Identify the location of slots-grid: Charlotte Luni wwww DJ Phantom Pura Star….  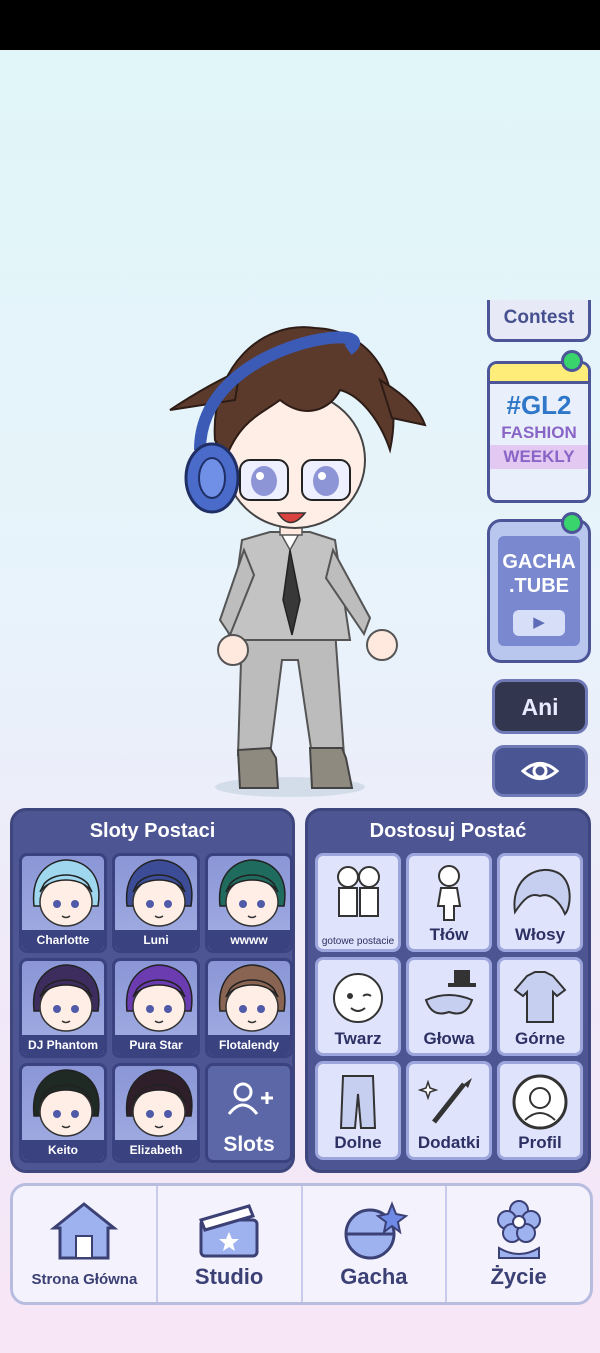
(156, 1008).